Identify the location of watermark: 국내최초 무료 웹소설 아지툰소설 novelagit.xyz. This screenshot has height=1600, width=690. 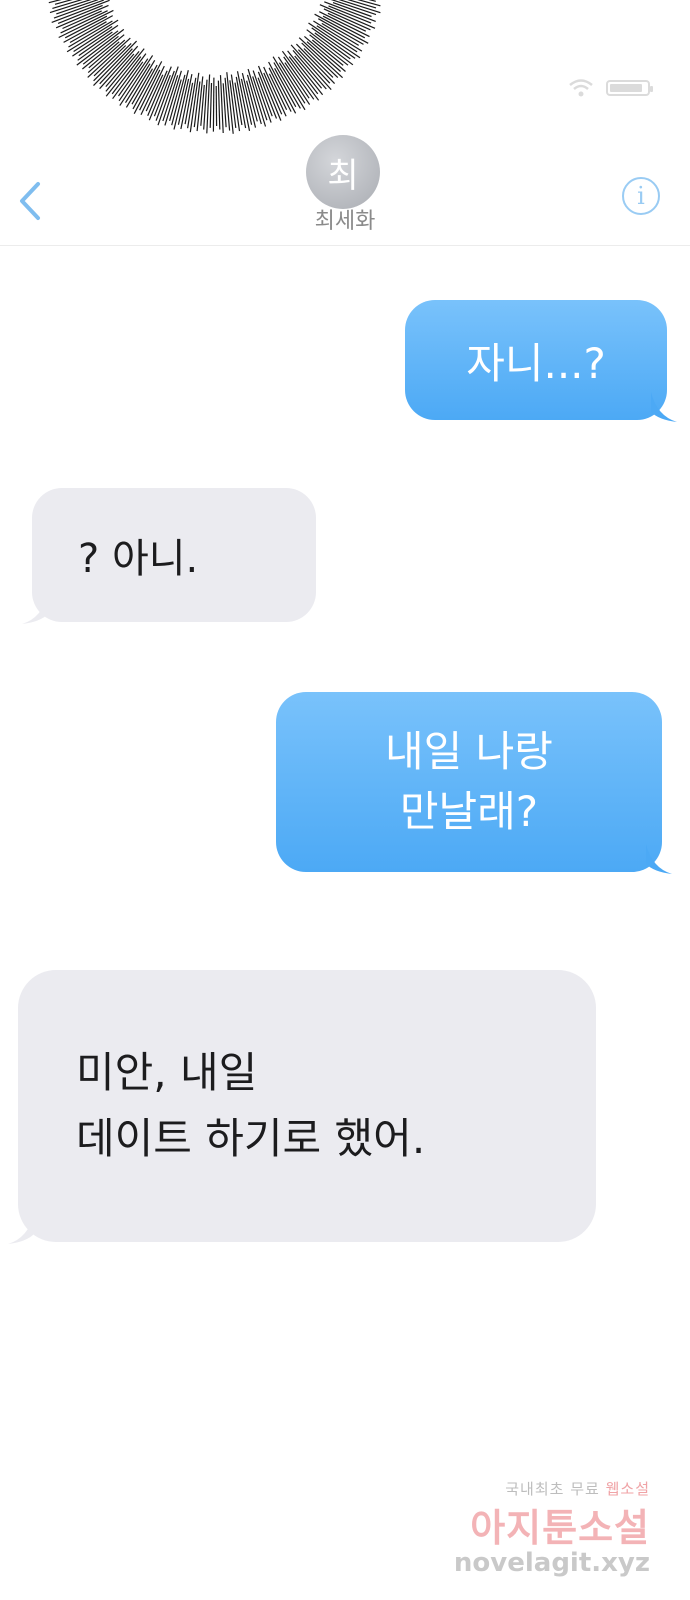
(552, 1528).